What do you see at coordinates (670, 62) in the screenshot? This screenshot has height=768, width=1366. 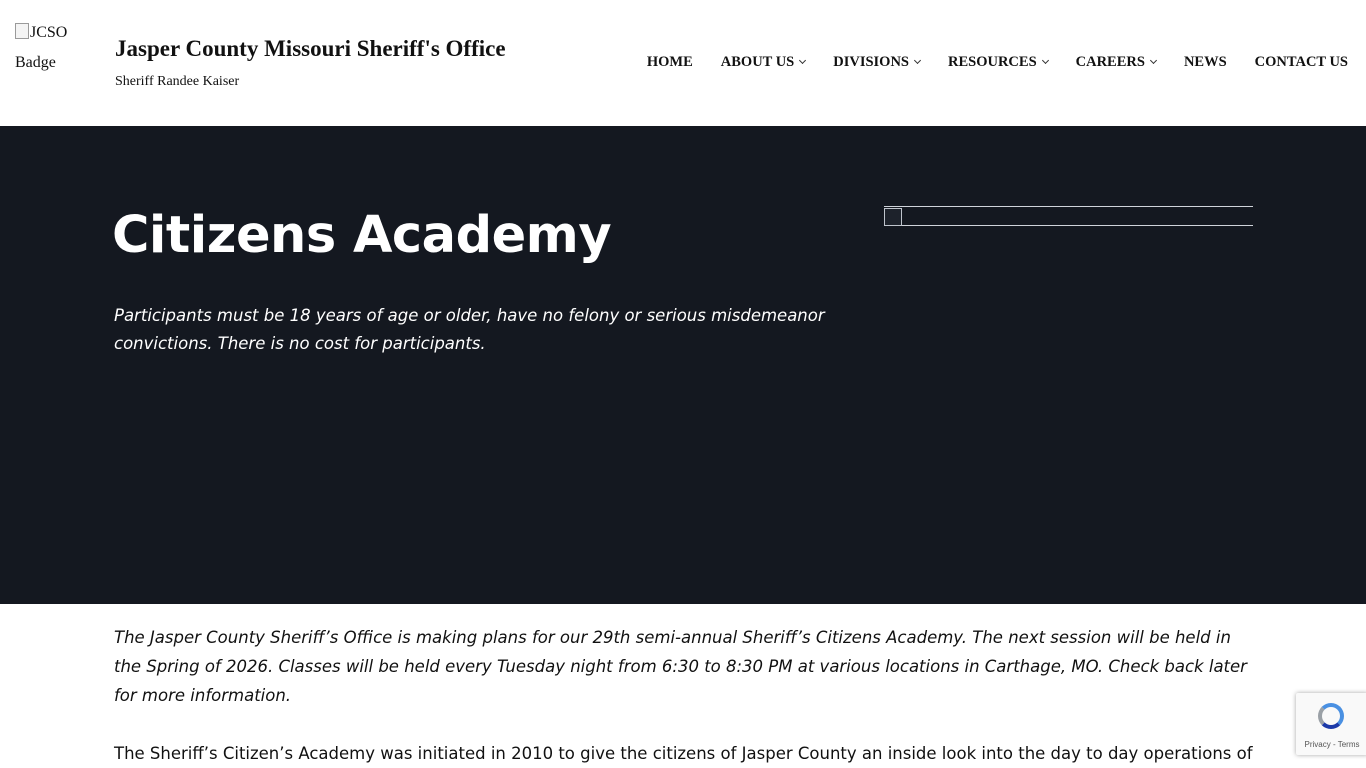 I see `nav-item-home: HOME` at bounding box center [670, 62].